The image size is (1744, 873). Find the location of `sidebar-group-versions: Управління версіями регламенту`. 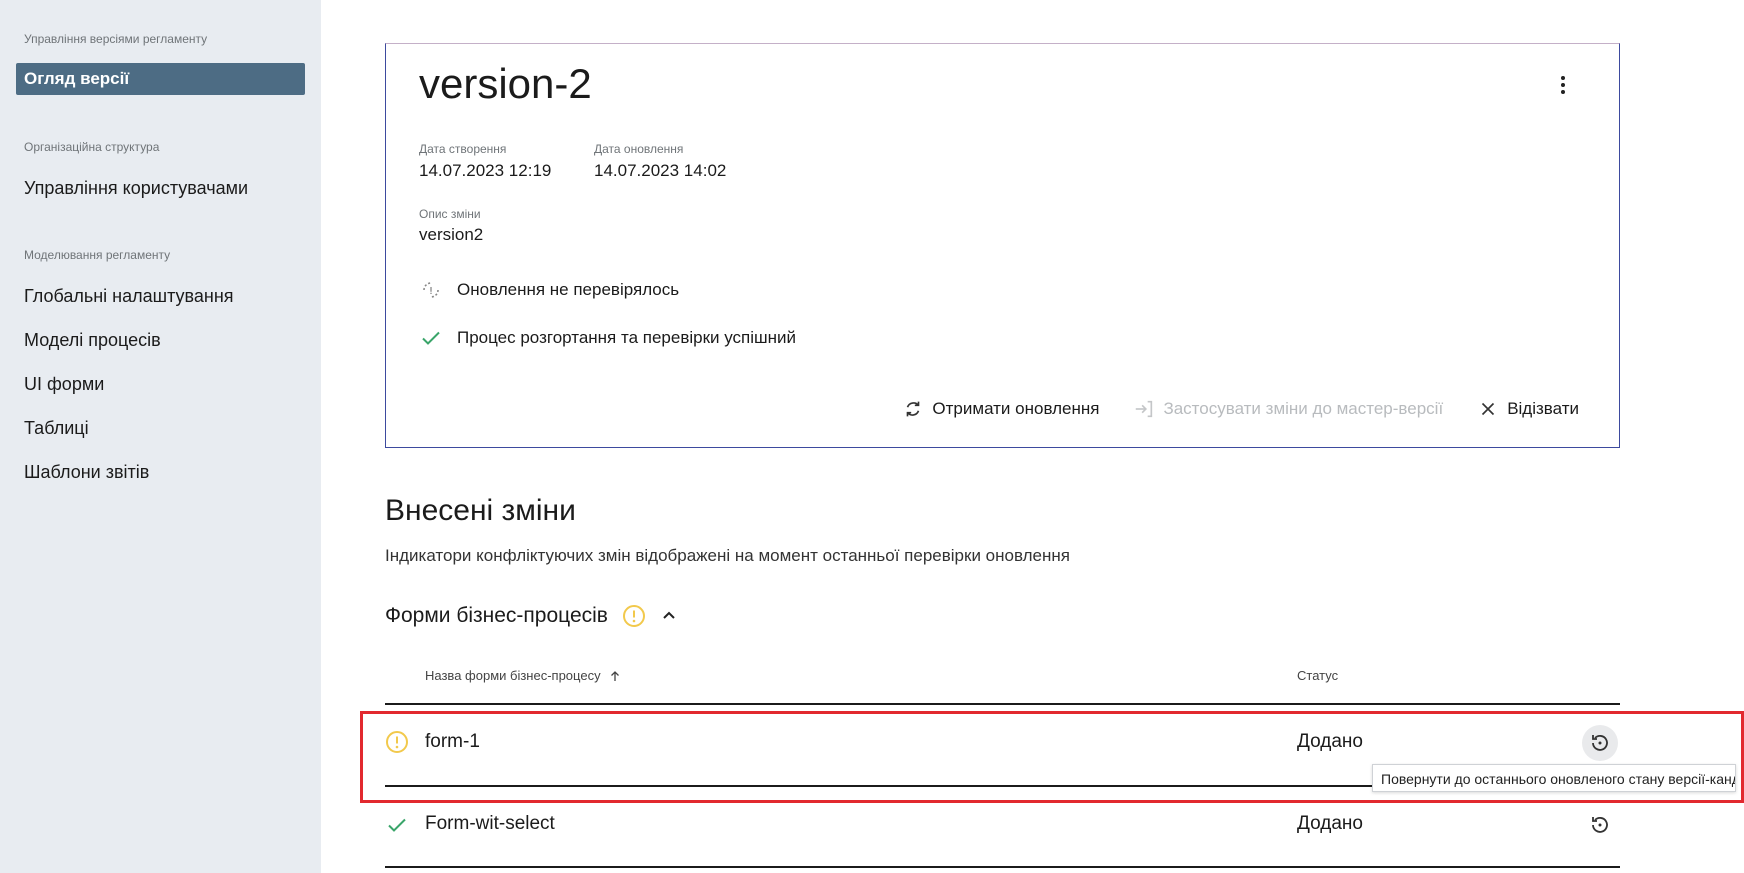

sidebar-group-versions: Управління версіями регламенту is located at coordinates (116, 39).